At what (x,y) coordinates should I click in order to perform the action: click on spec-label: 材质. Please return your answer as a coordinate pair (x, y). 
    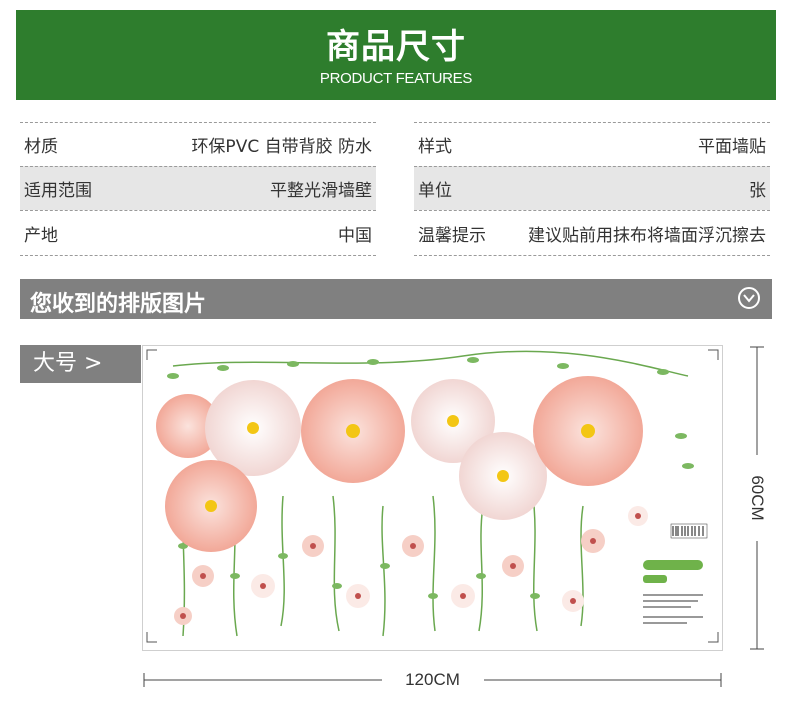
    Looking at the image, I should click on (41, 147).